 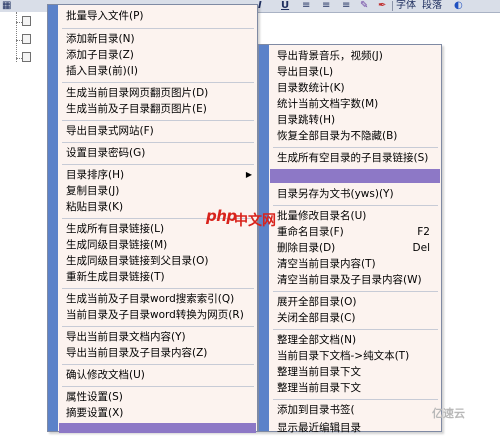 What do you see at coordinates (355, 176) in the screenshot?
I see `submenu-item-highlighted` at bounding box center [355, 176].